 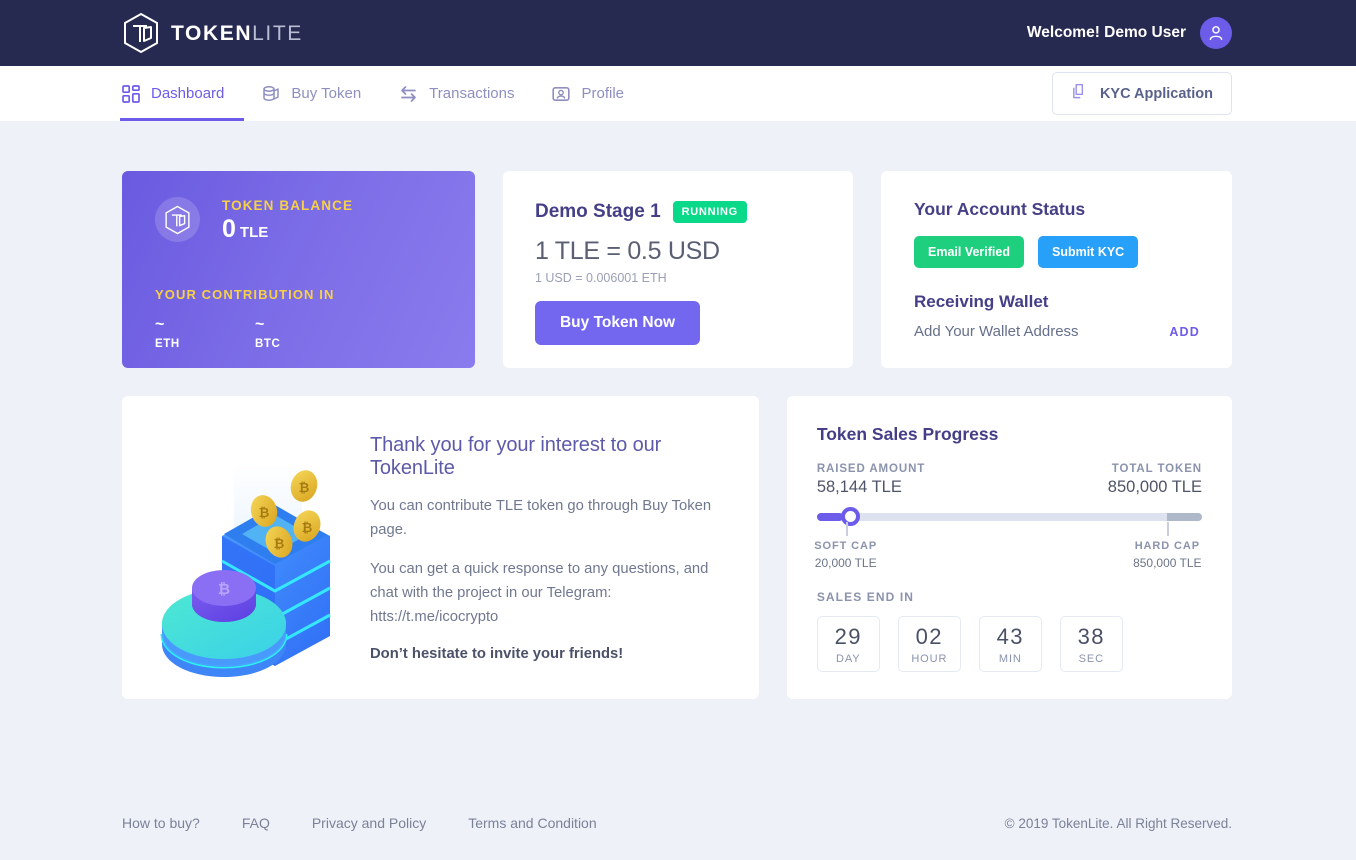 I want to click on contribution-label: YOUR CONTRIBUTION IN, so click(x=245, y=294).